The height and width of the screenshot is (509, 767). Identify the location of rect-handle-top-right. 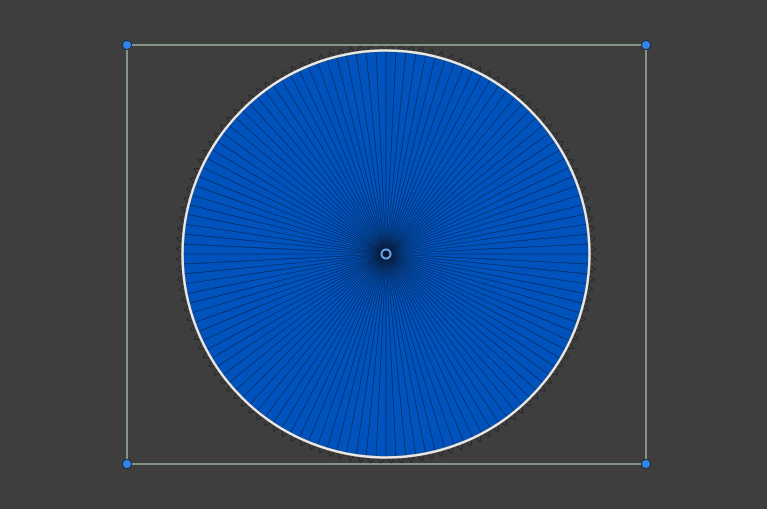
(646, 45).